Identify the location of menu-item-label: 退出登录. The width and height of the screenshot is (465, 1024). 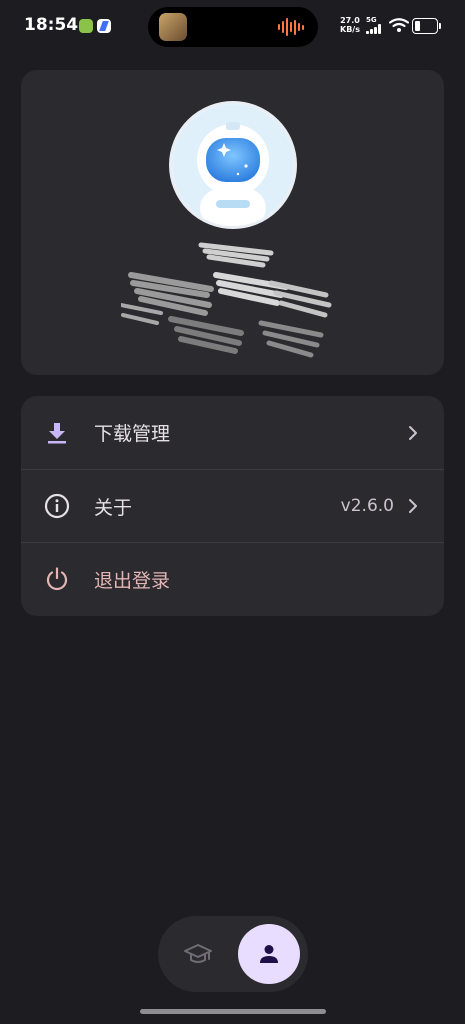
(132, 580).